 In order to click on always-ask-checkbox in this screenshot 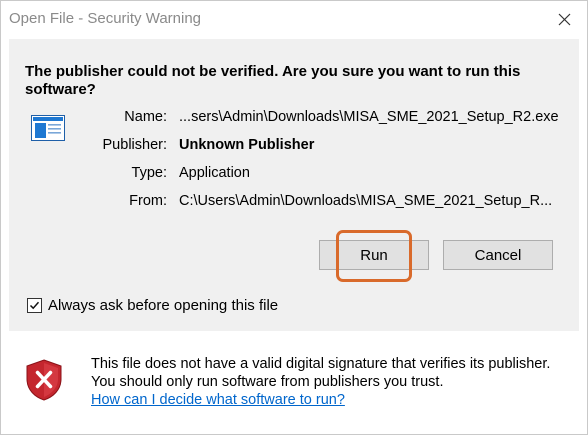, I will do `click(34, 305)`.